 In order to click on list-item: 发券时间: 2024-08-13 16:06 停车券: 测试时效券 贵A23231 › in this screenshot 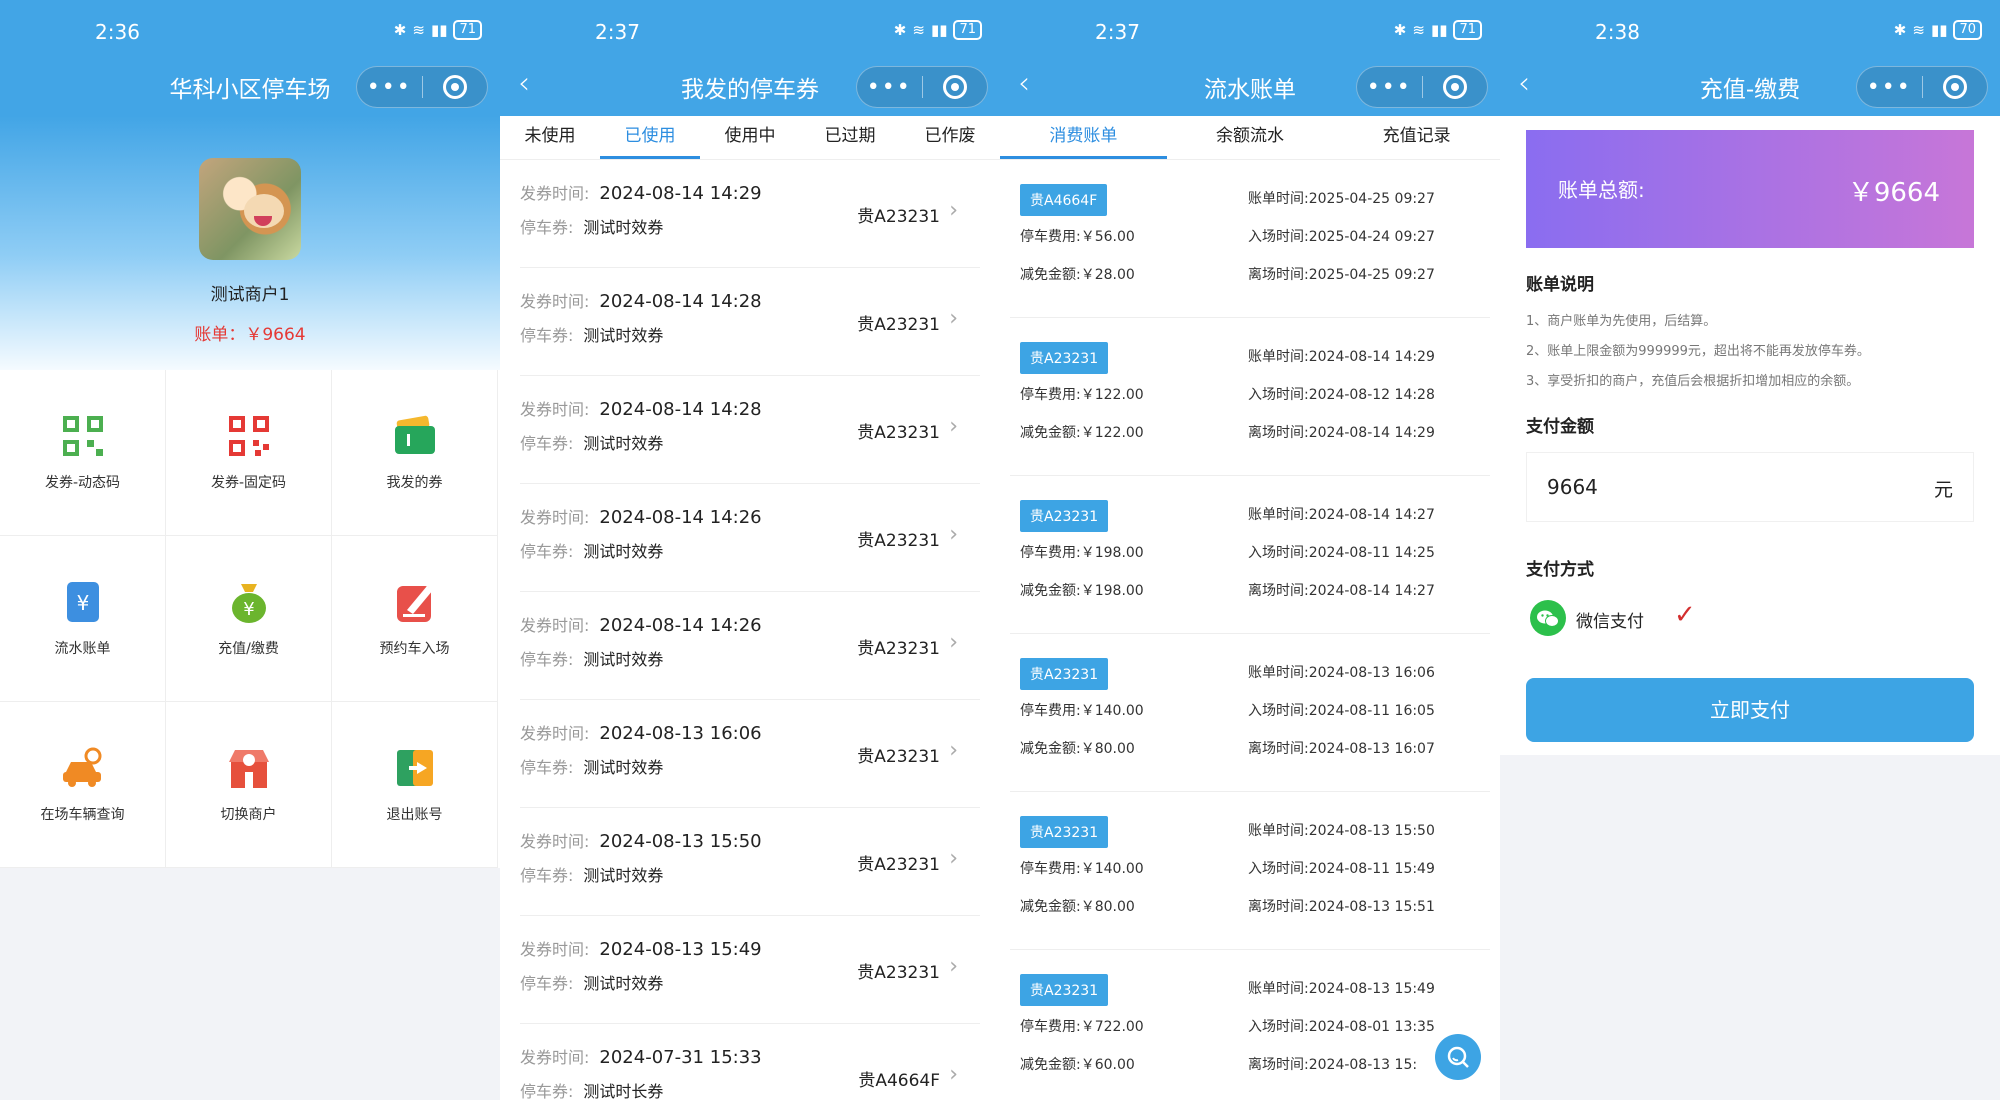, I will do `click(750, 754)`.